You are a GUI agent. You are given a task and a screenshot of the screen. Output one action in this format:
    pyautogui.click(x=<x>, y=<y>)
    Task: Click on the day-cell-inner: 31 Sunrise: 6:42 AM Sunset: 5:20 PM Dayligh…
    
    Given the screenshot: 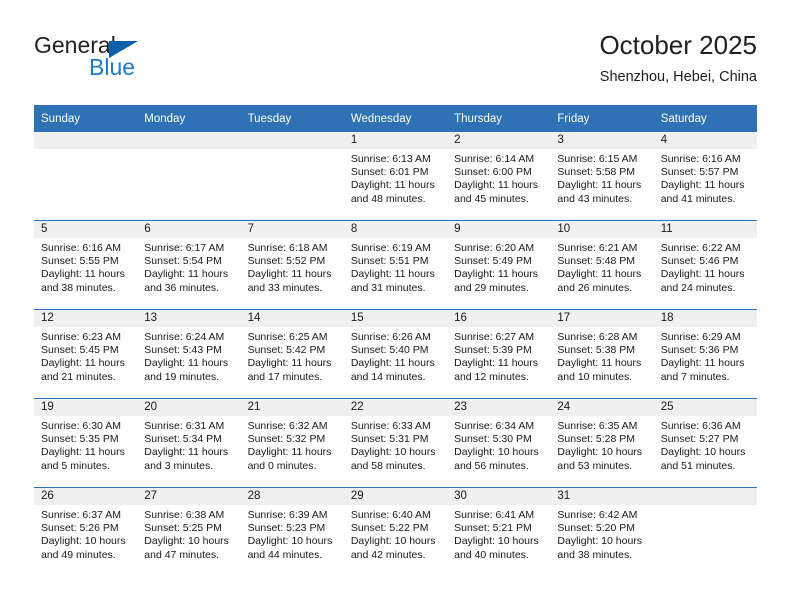 What is the action you would take?
    pyautogui.click(x=602, y=532)
    